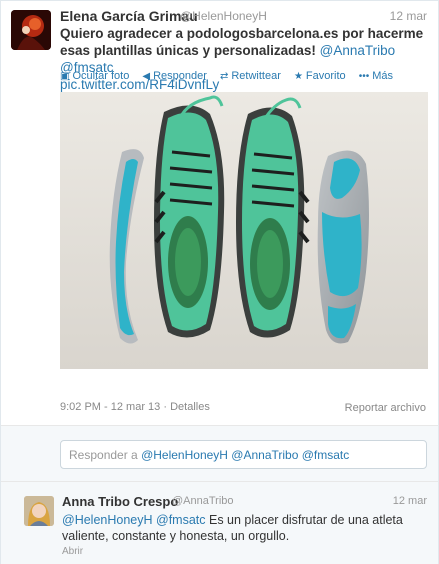 The image size is (439, 564). Describe the element at coordinates (181, 520) in the screenshot. I see `mention-link: @fmsatc` at that location.